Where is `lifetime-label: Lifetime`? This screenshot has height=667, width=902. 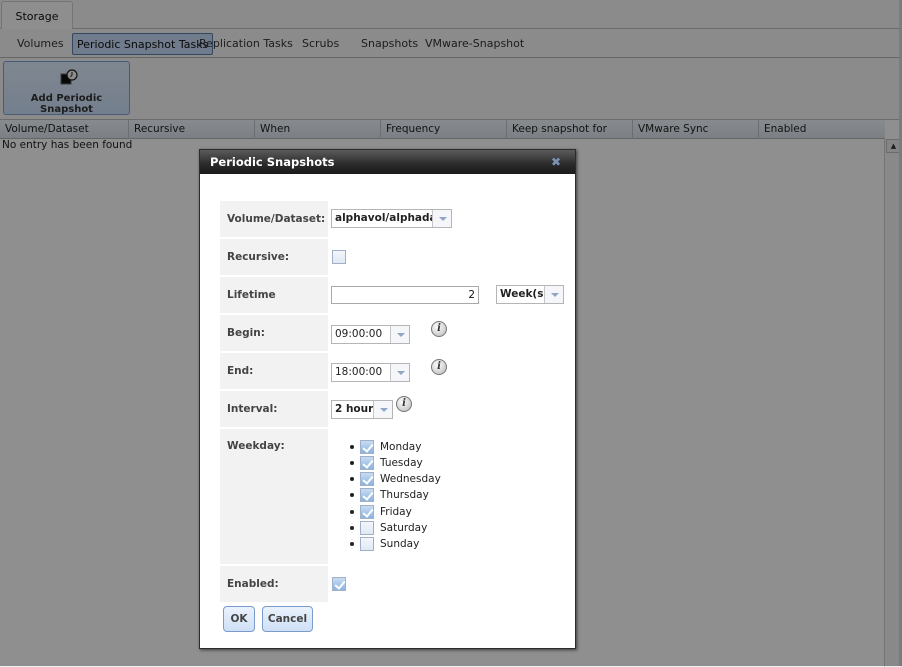
lifetime-label: Lifetime is located at coordinates (274, 295).